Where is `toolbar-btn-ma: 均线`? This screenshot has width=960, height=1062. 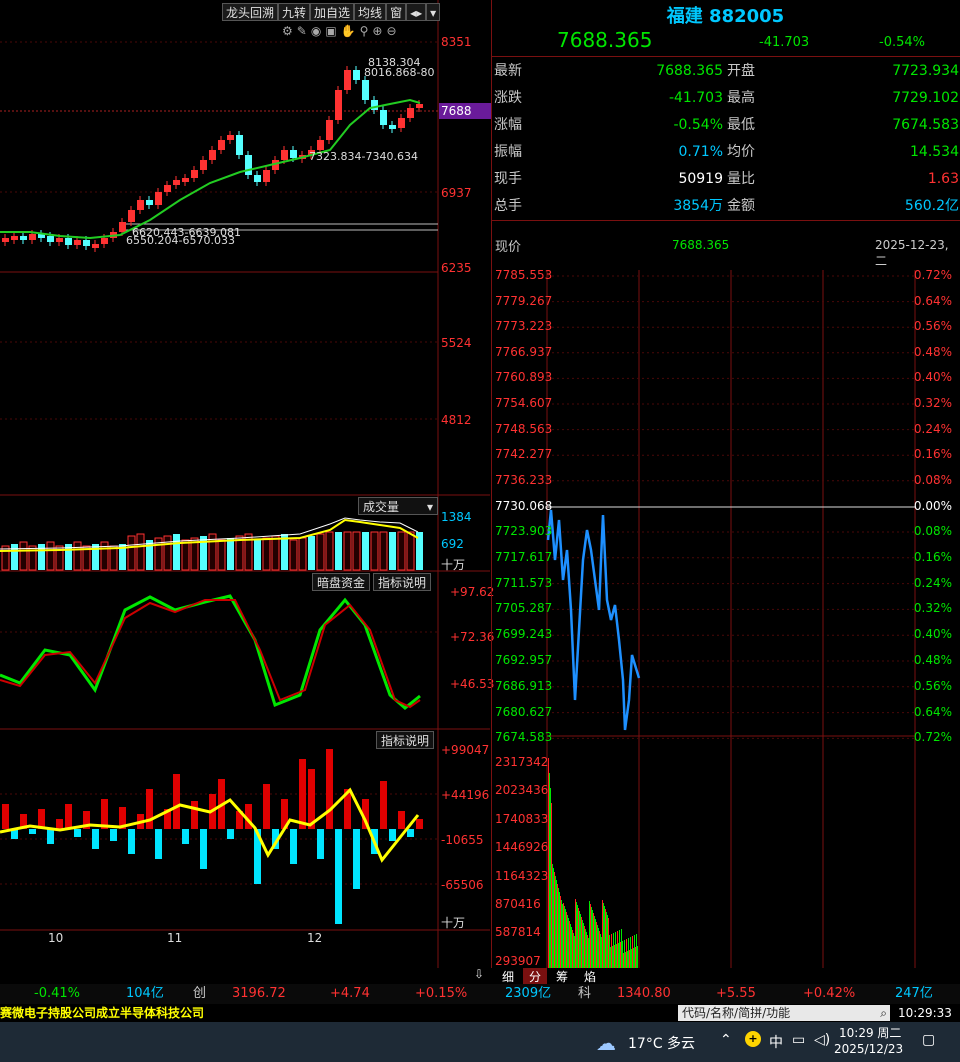
toolbar-btn-ma: 均线 is located at coordinates (370, 12).